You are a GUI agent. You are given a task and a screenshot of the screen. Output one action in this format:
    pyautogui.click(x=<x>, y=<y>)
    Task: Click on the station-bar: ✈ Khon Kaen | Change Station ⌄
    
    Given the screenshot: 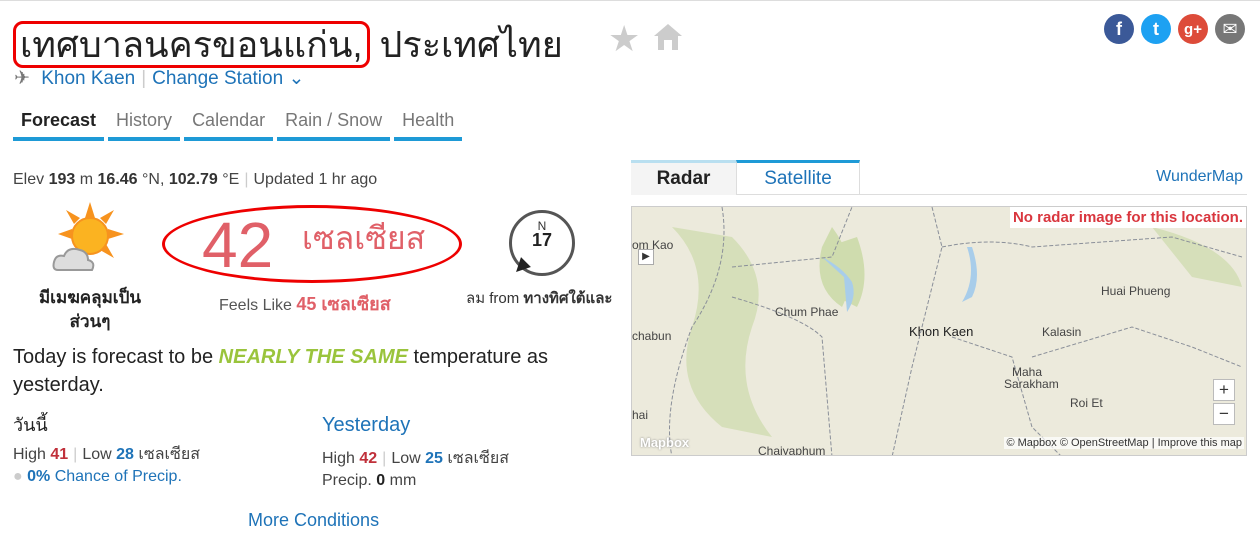 What is the action you would take?
    pyautogui.click(x=159, y=78)
    